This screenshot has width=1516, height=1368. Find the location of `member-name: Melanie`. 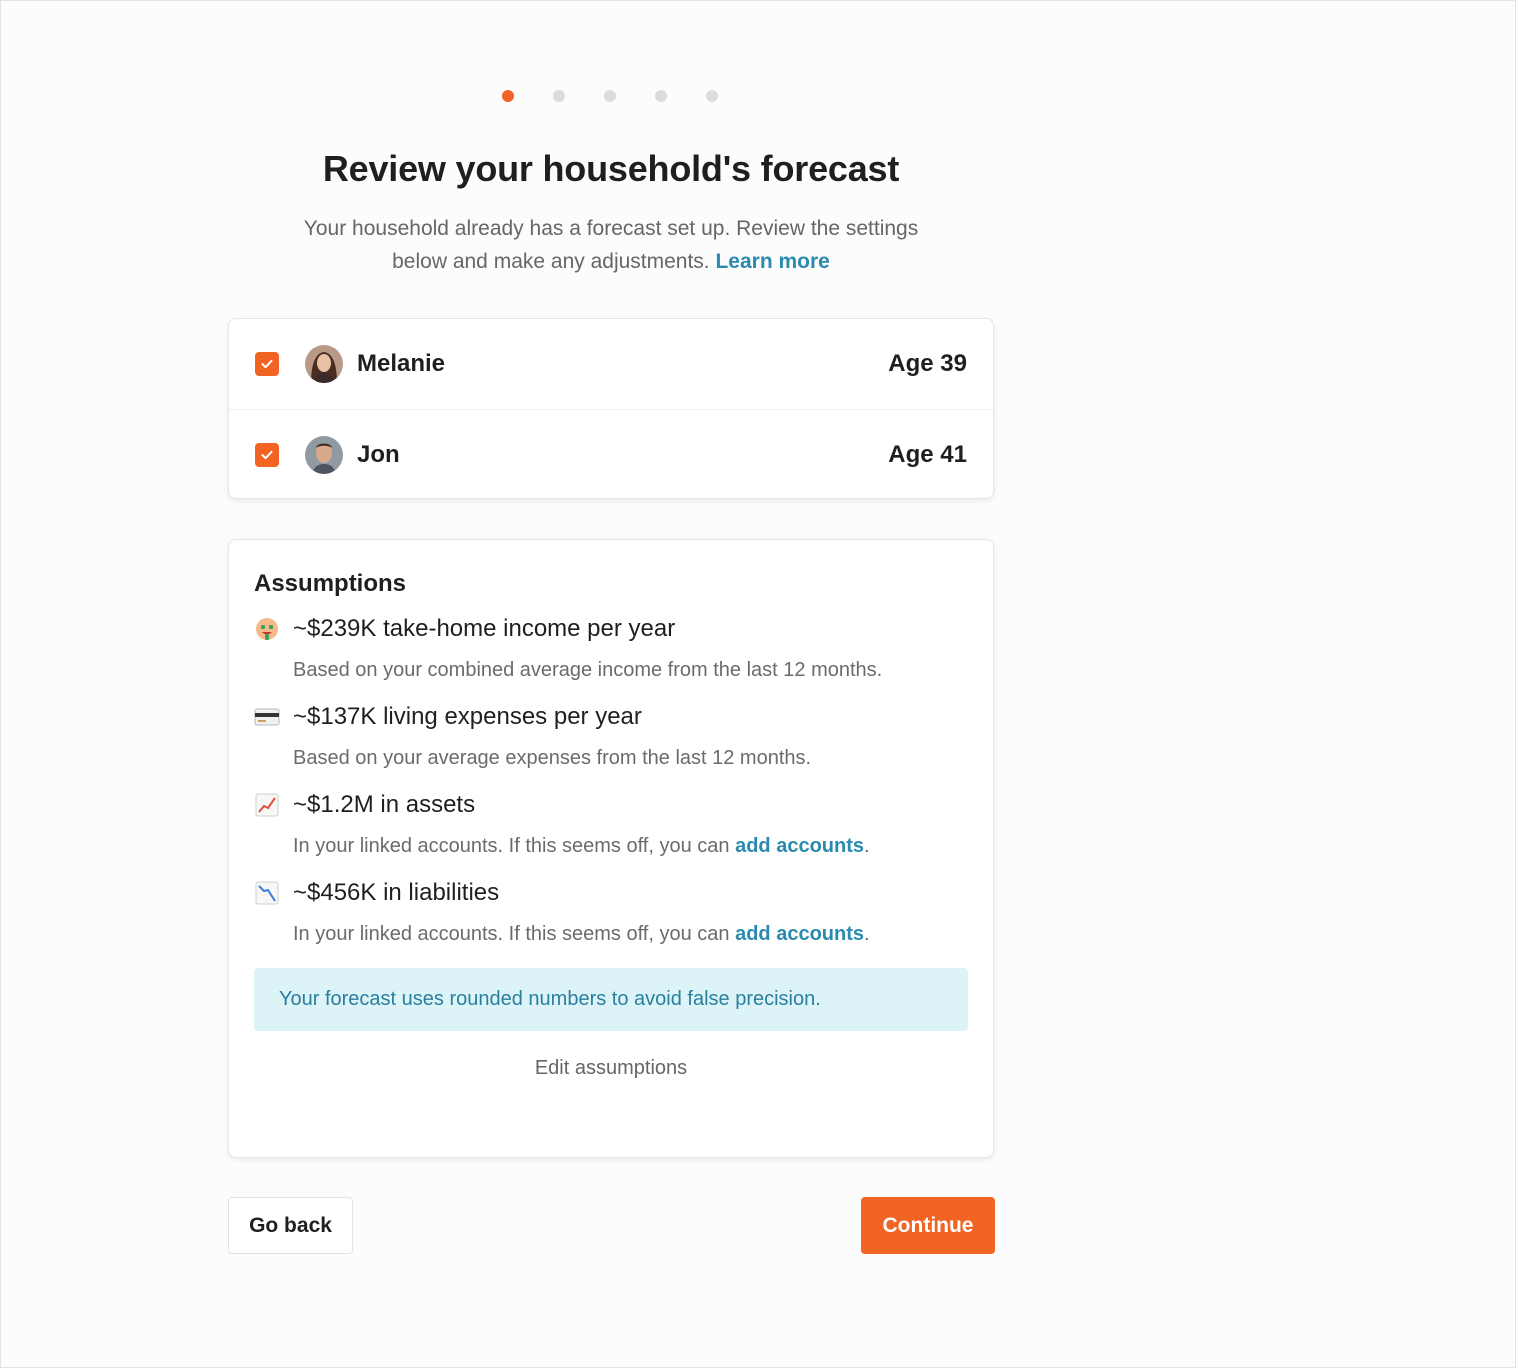

member-name: Melanie is located at coordinates (401, 363).